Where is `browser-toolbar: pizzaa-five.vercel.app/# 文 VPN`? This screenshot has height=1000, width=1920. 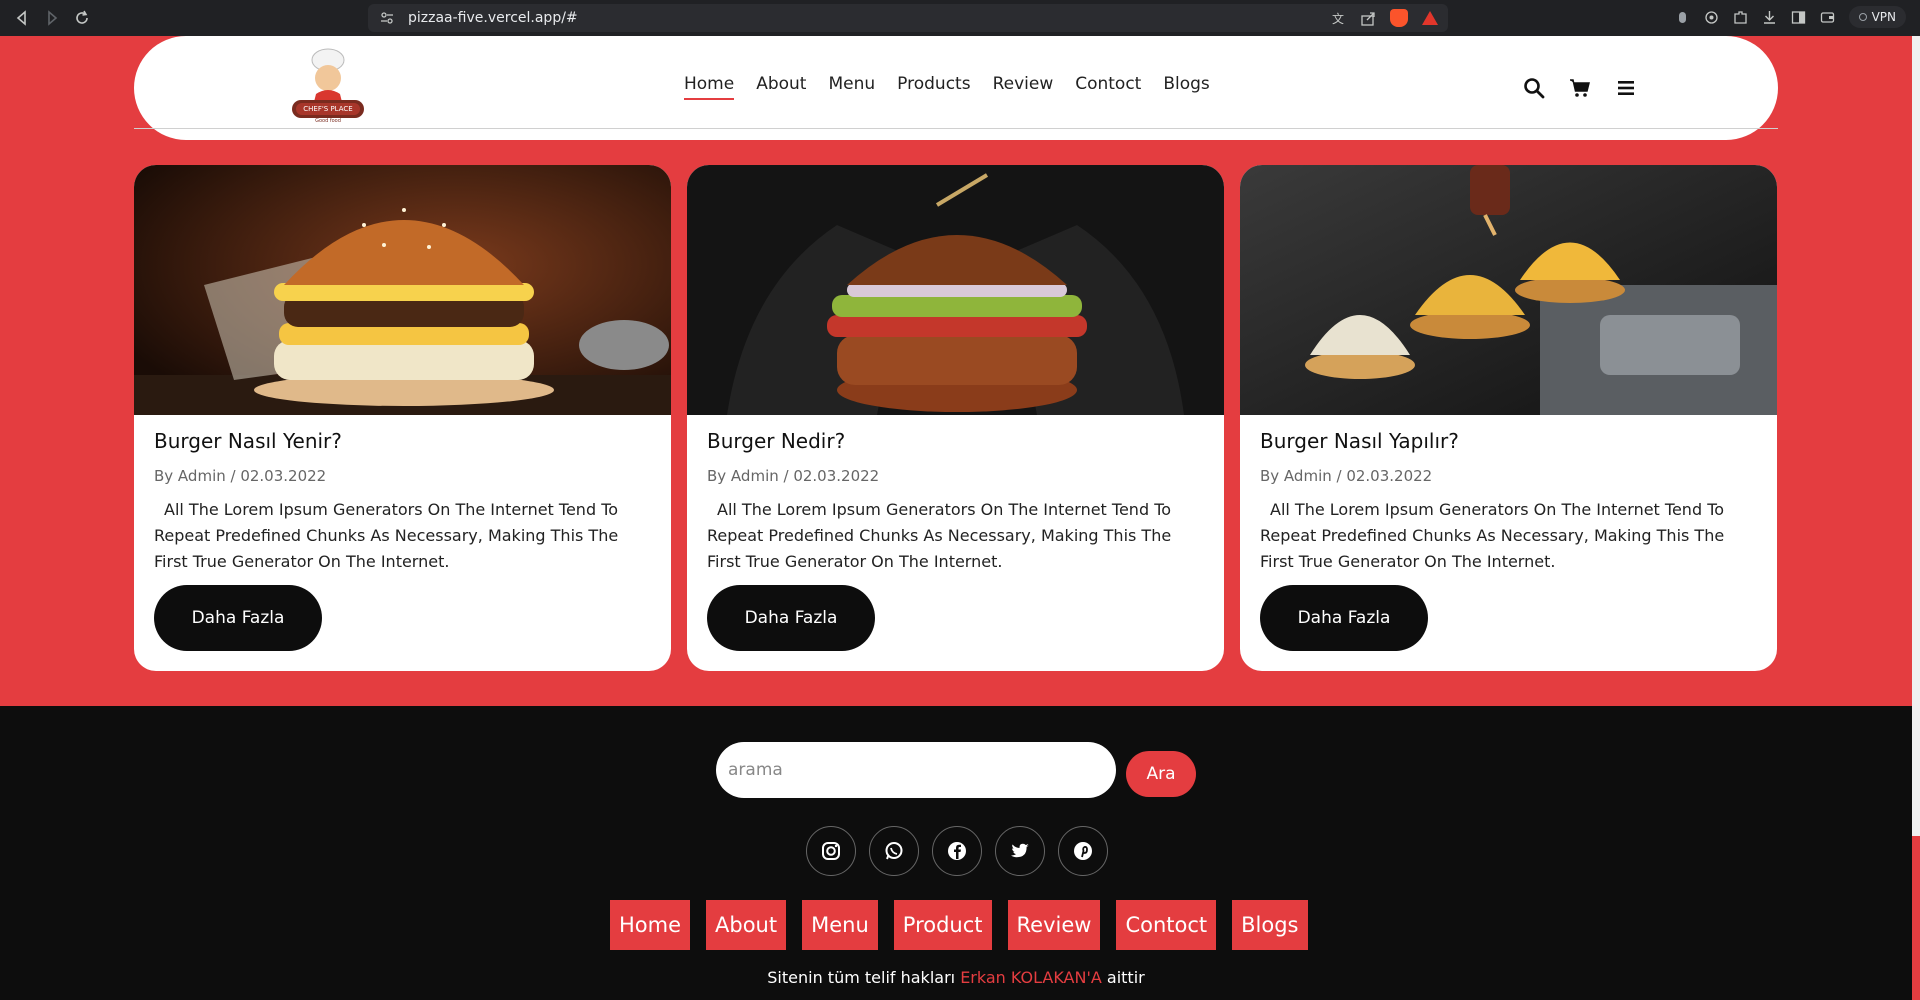 browser-toolbar: pizzaa-five.vercel.app/# 文 VPN is located at coordinates (960, 18).